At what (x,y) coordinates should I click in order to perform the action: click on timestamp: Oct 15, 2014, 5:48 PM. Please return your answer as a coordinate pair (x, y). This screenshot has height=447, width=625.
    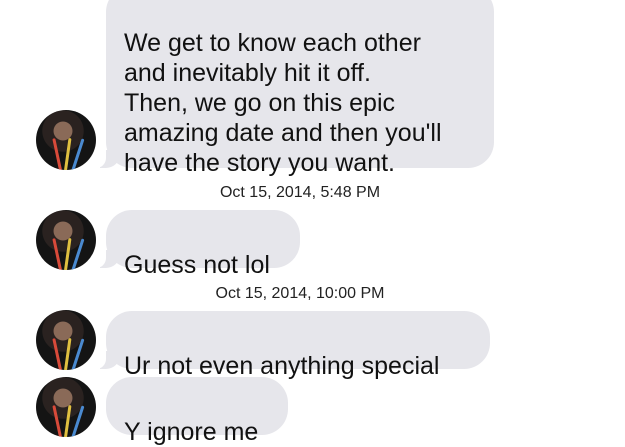
    Looking at the image, I should click on (300, 192).